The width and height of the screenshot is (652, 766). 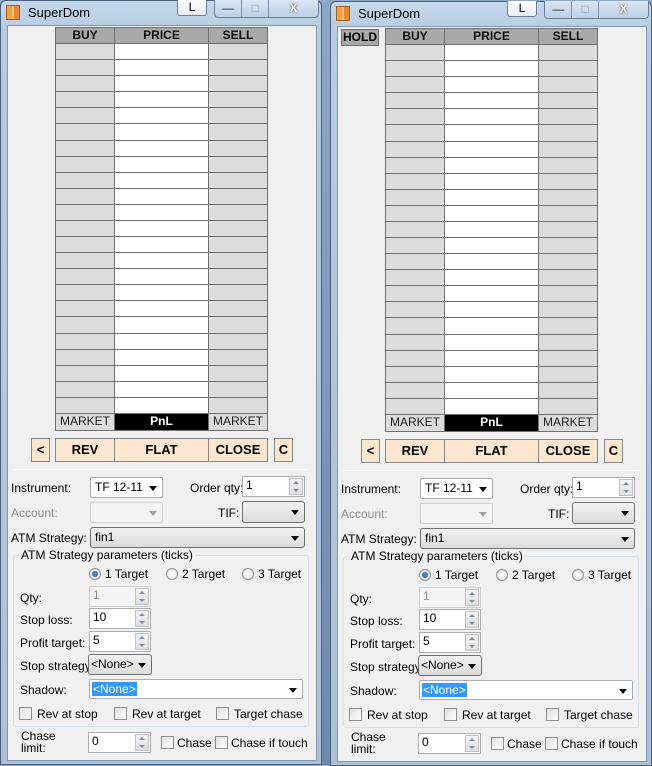 I want to click on chase-checkbox, so click(x=497, y=743).